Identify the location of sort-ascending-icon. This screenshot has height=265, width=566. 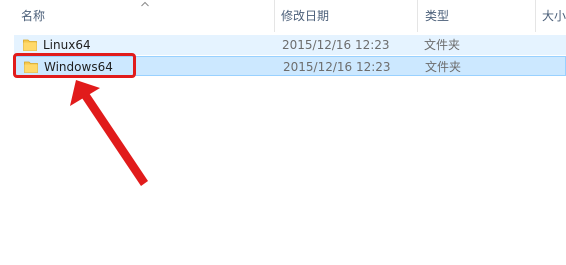
(145, 4).